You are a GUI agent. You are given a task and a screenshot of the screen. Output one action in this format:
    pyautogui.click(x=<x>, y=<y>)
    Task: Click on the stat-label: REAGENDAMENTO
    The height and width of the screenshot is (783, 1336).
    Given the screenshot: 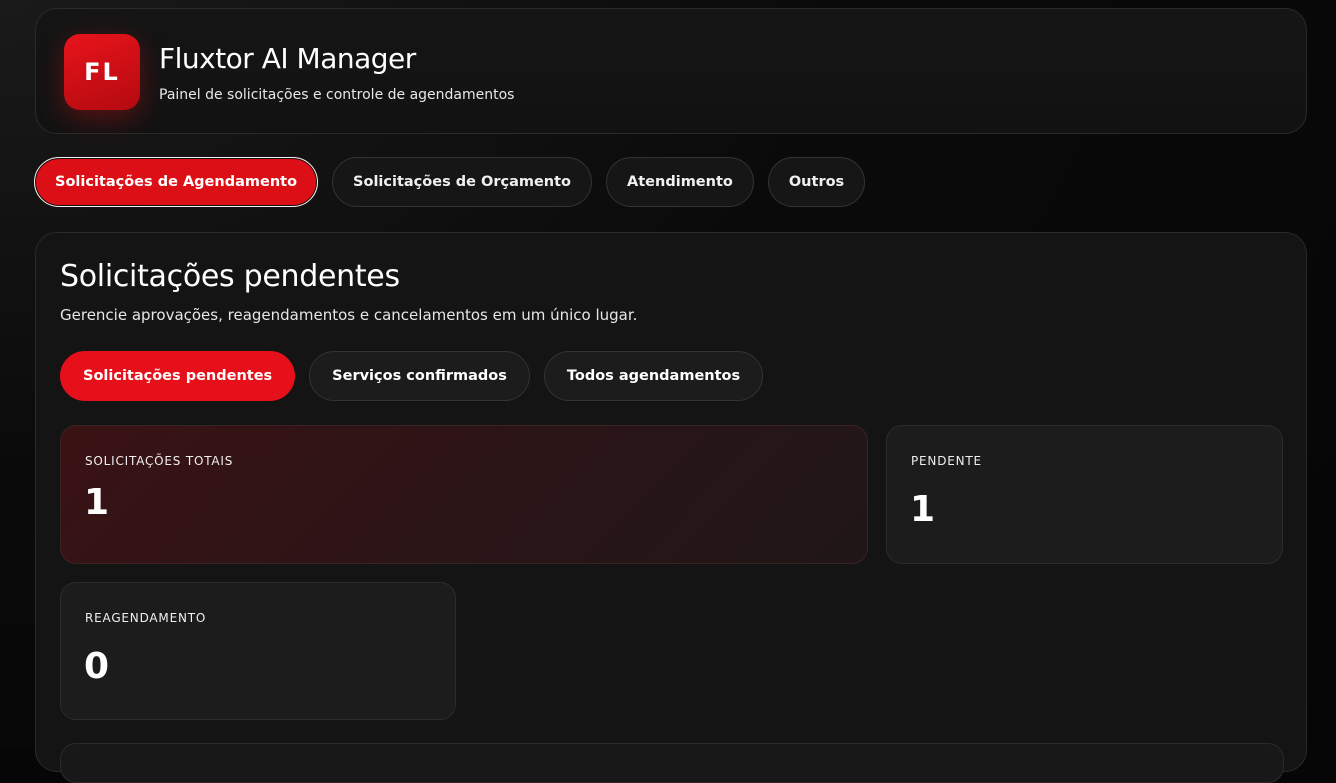 What is the action you would take?
    pyautogui.click(x=146, y=618)
    